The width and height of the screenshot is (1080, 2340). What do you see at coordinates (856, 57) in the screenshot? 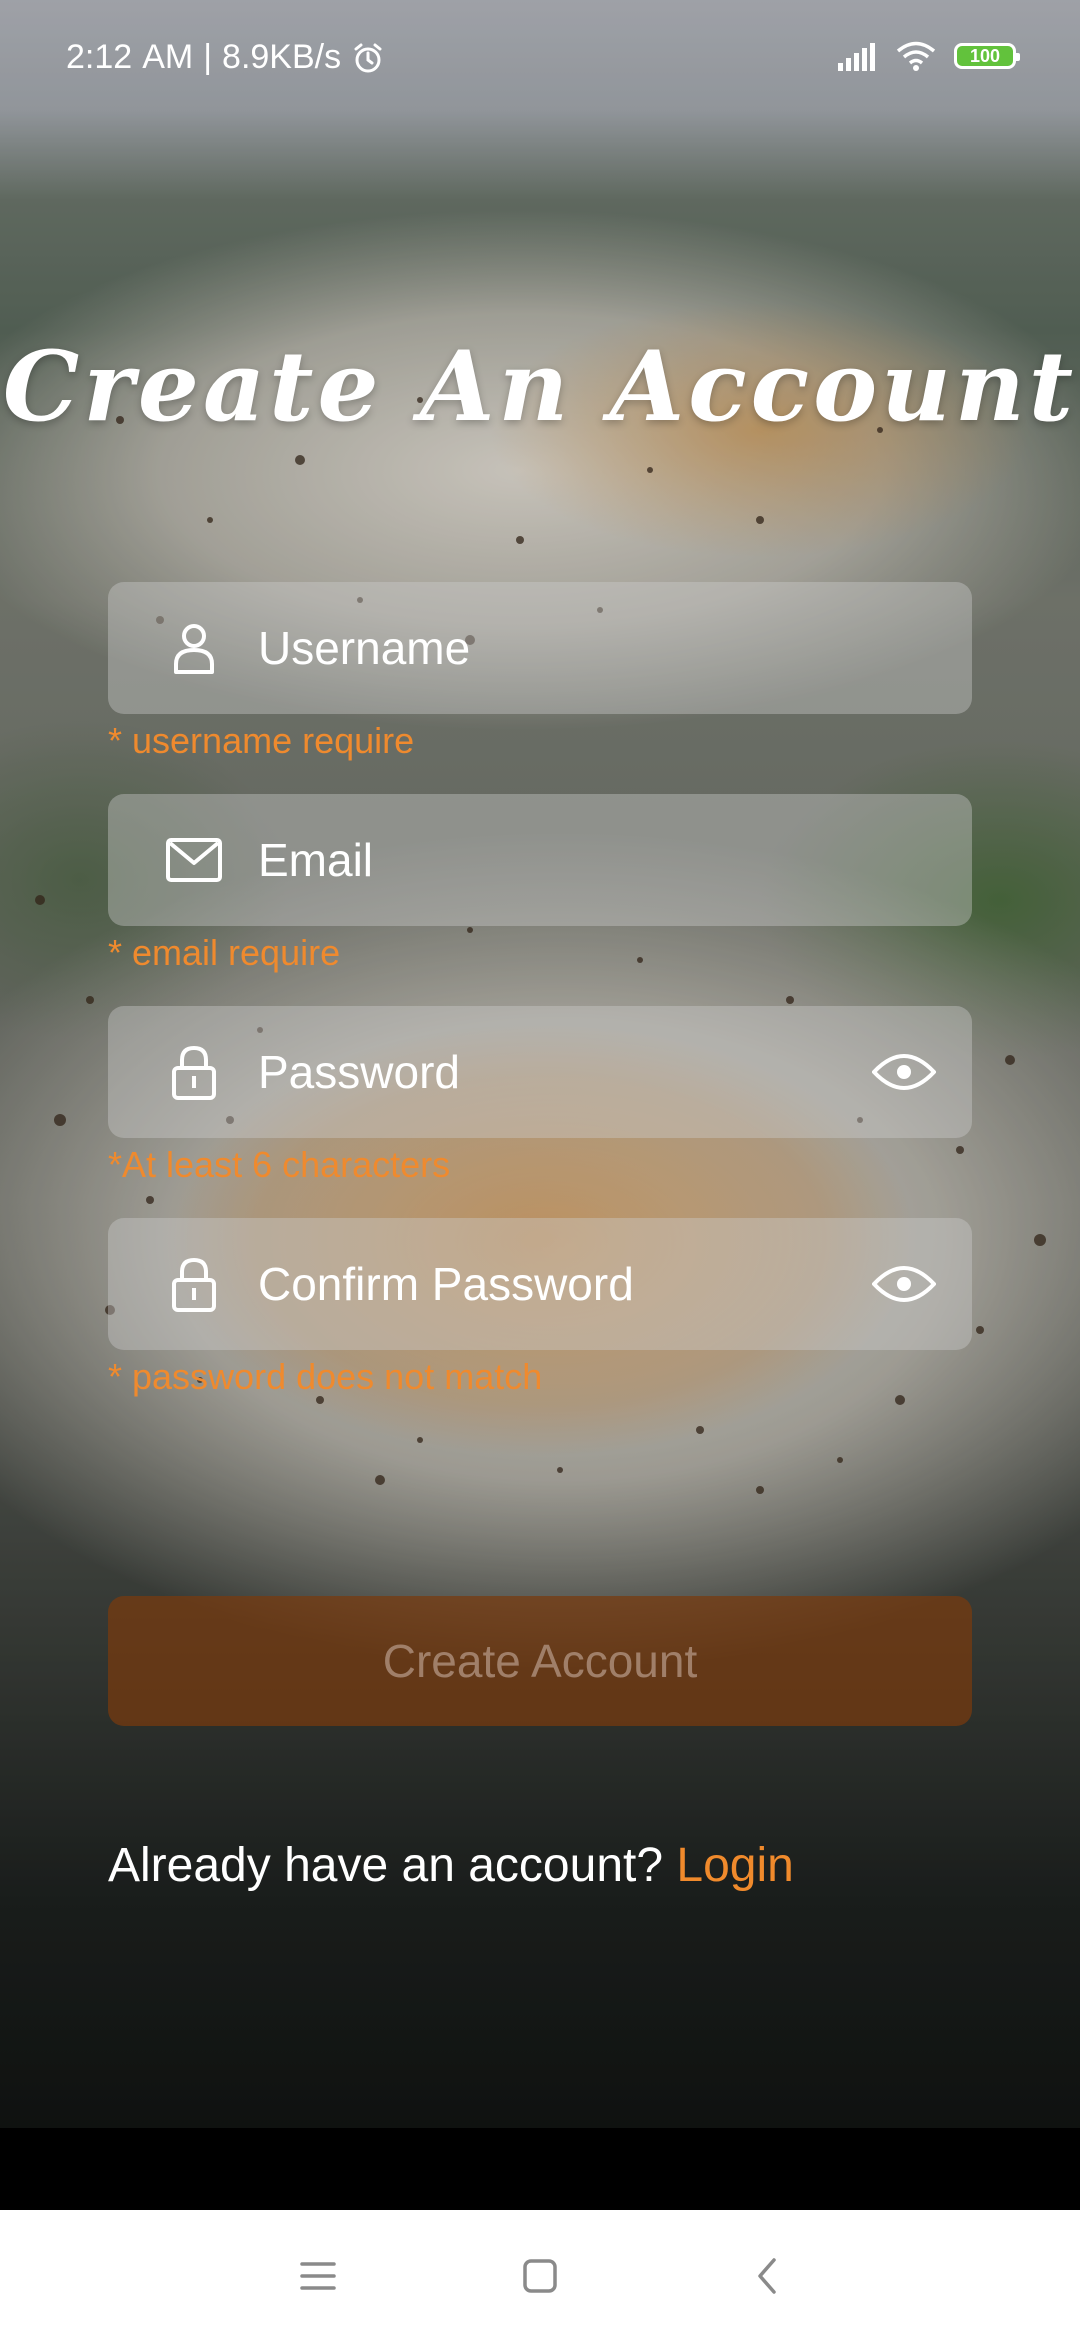
I see `signal-icon` at bounding box center [856, 57].